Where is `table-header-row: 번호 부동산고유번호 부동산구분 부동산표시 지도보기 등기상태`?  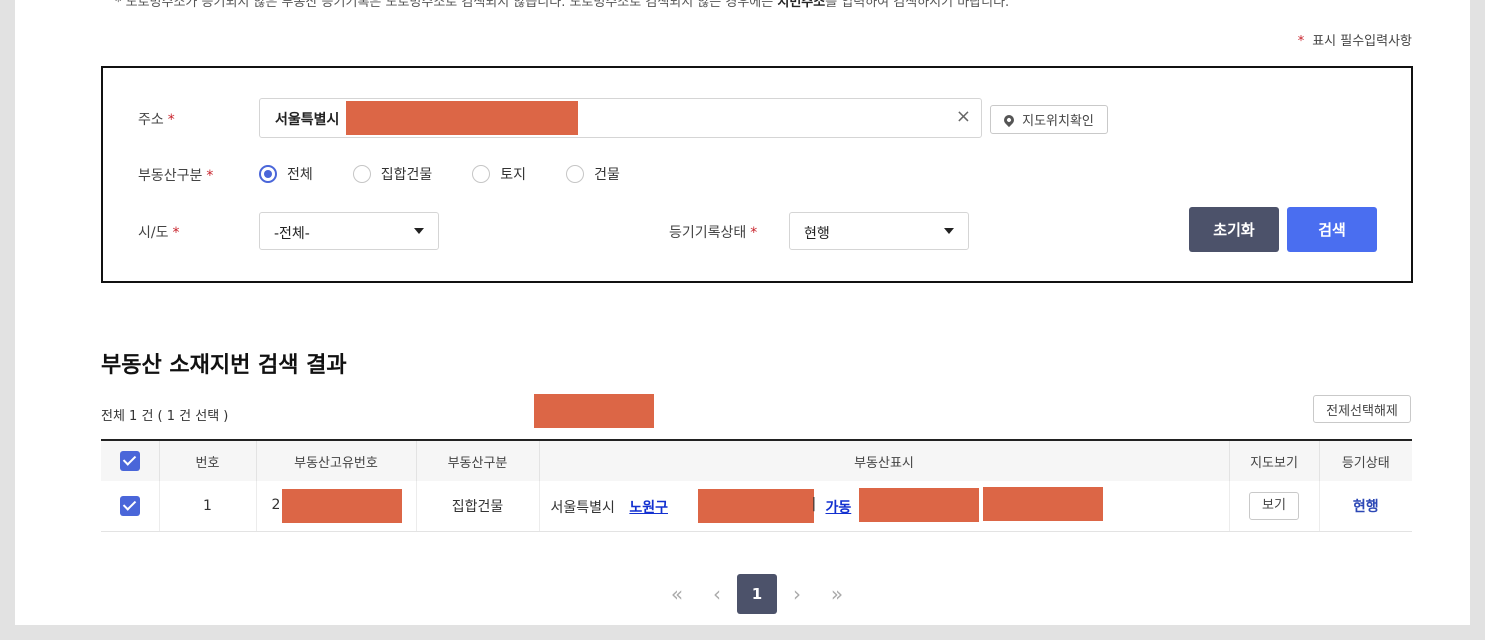
table-header-row: 번호 부동산고유번호 부동산구분 부동산표시 지도보기 등기상태 is located at coordinates (756, 460).